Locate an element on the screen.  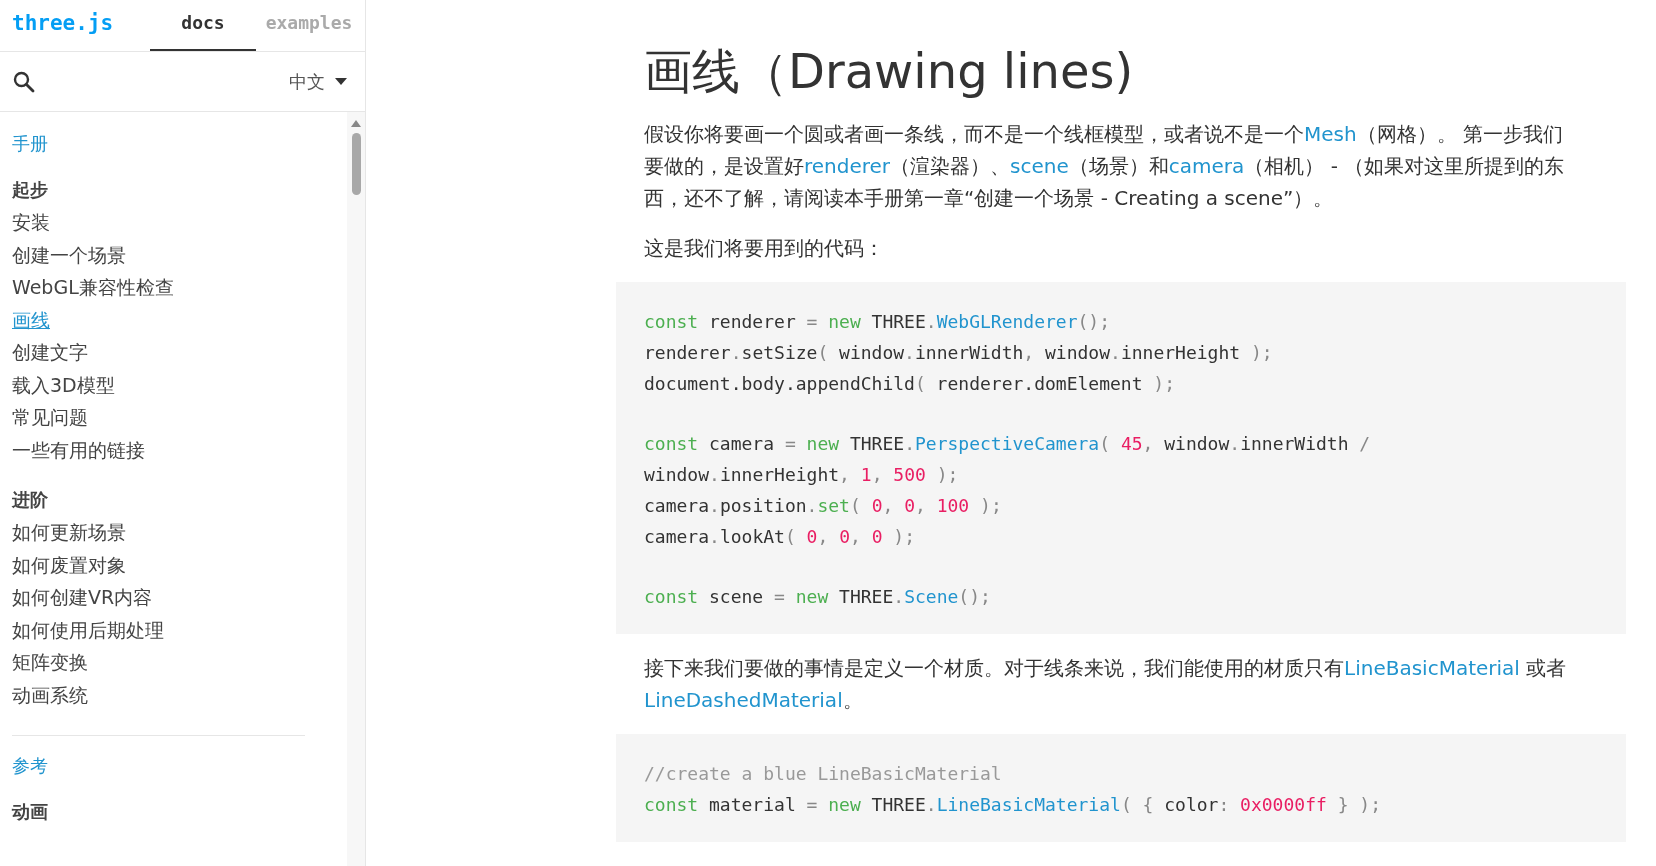
nav-item: 安装 is located at coordinates (173, 222).